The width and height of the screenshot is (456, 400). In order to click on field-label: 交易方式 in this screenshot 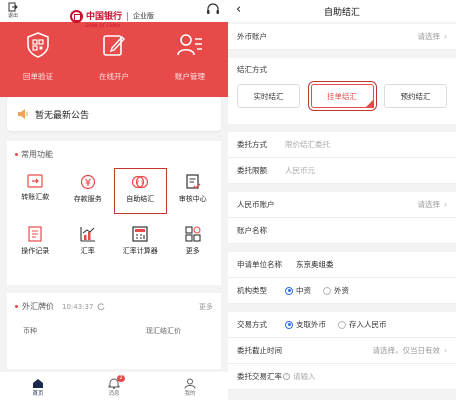, I will do `click(252, 324)`.